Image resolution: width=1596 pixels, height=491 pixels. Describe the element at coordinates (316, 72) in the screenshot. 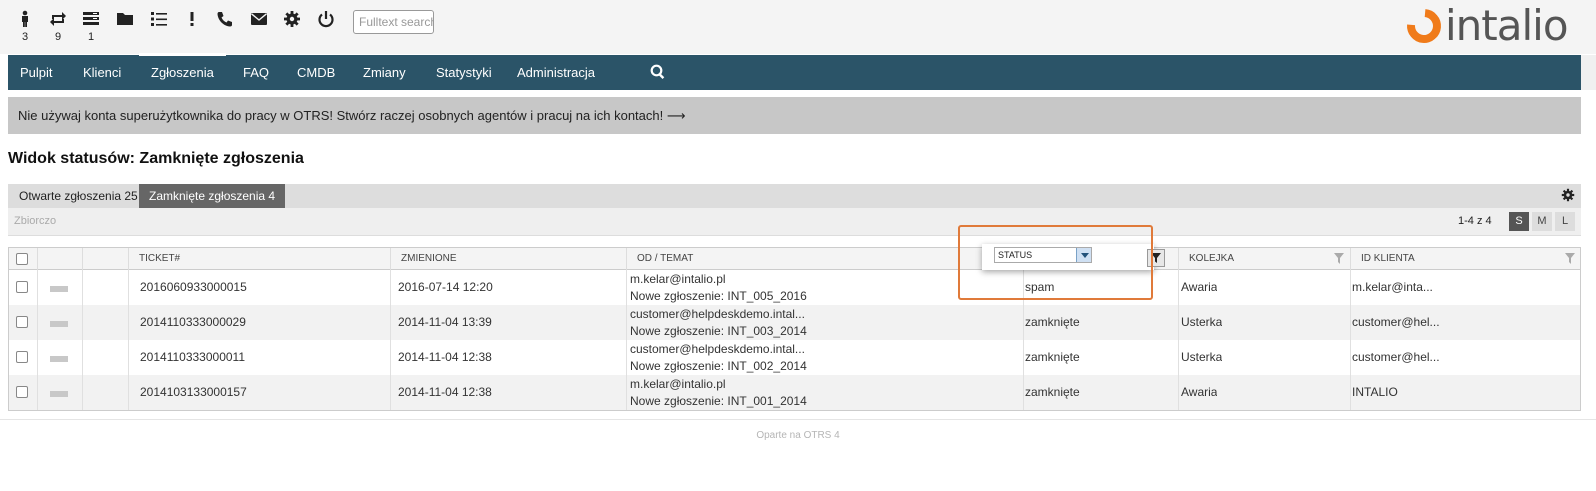

I see `nav-item-cmdb: CMDB` at that location.